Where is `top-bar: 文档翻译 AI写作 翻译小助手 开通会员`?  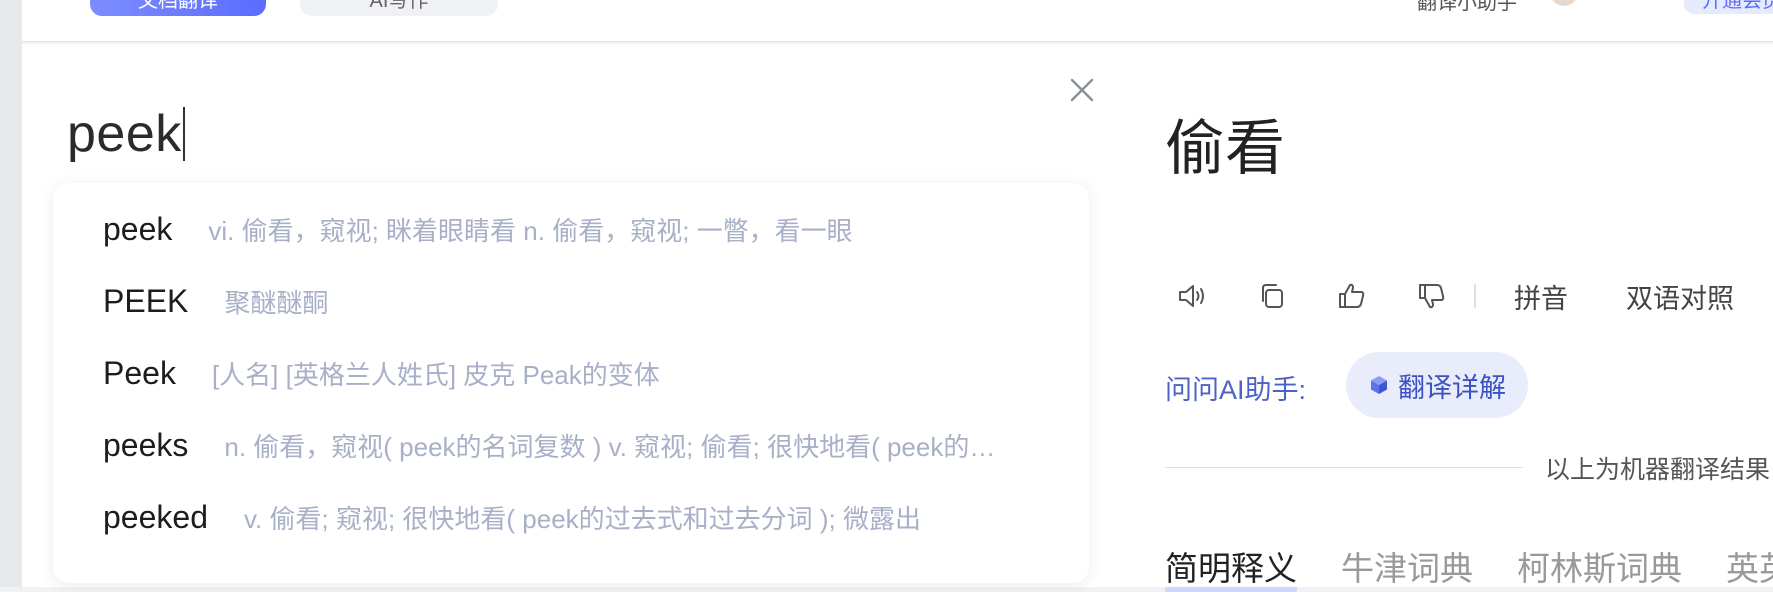
top-bar: 文档翻译 AI写作 翻译小助手 开通会员 is located at coordinates (897, 21).